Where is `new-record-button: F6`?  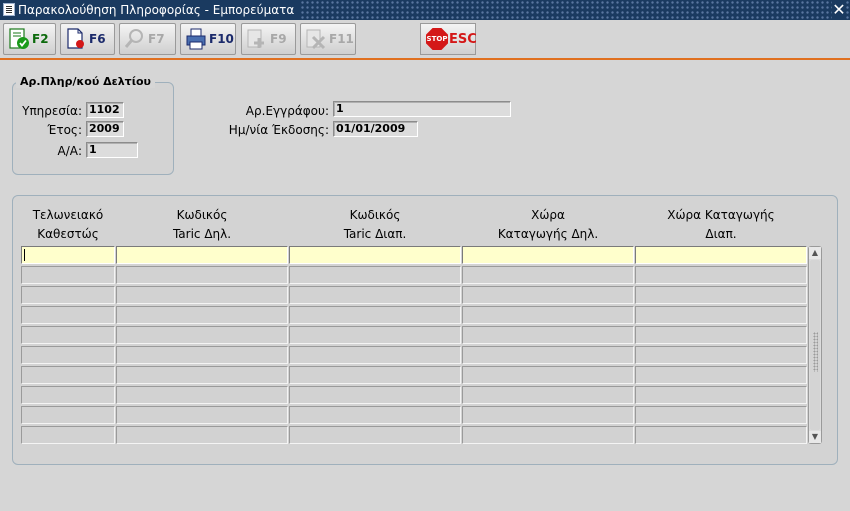
new-record-button: F6 is located at coordinates (87, 39).